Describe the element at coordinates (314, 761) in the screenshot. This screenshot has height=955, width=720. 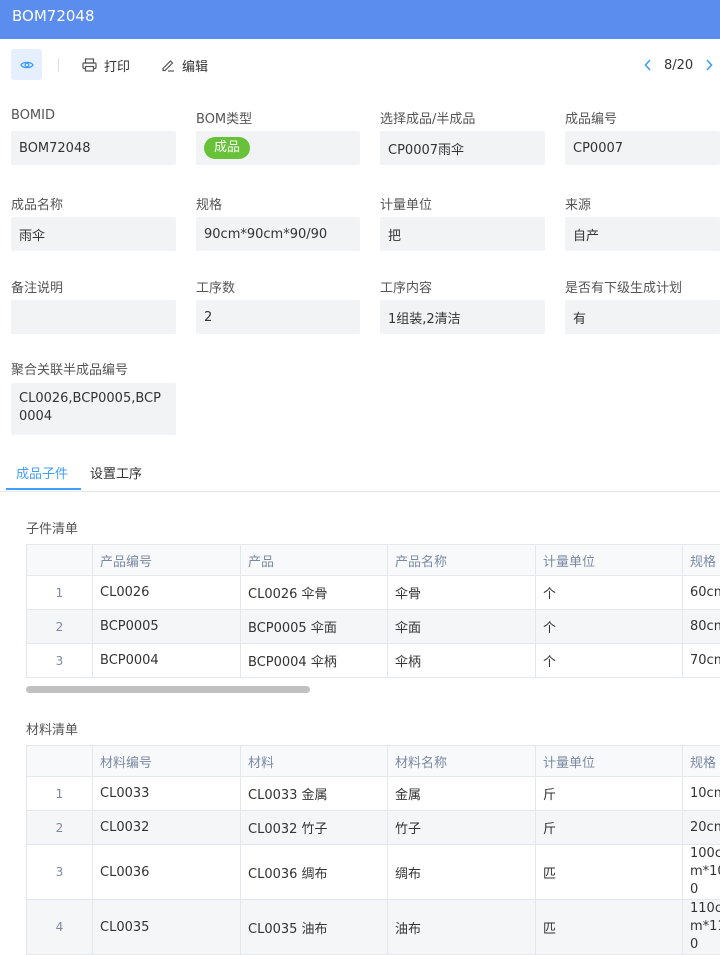
I see `column-header: 材料` at that location.